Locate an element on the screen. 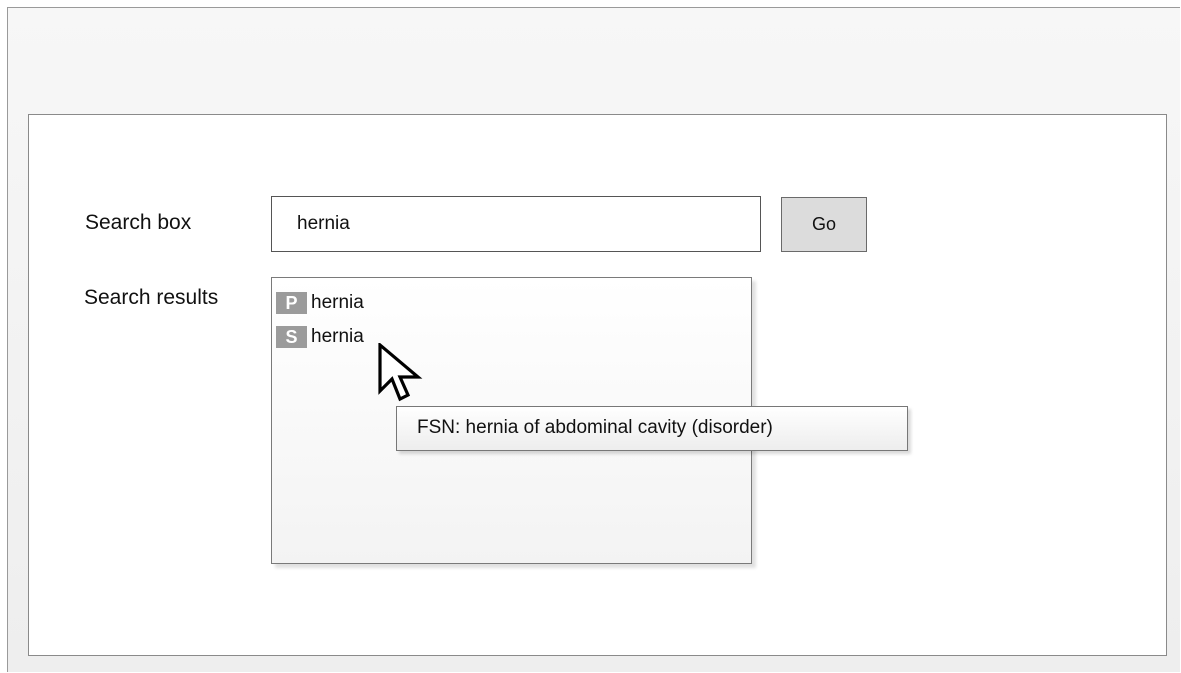 This screenshot has width=1181, height=673. mouse-pointer-icon is located at coordinates (400, 372).